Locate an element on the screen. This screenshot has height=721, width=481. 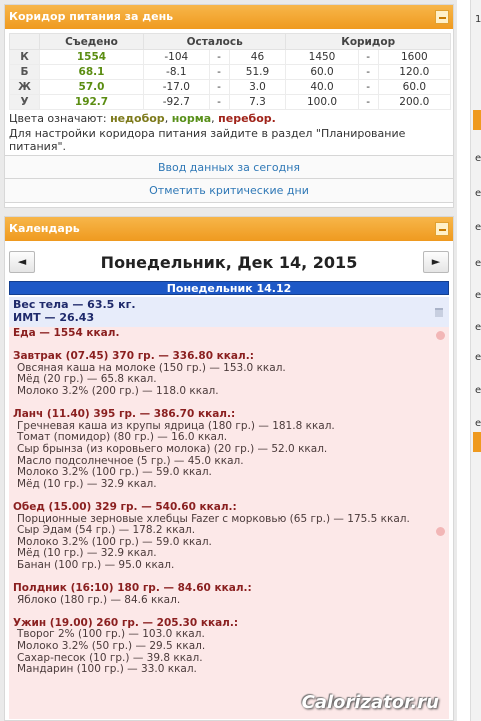
left-to: 46 is located at coordinates (257, 57).